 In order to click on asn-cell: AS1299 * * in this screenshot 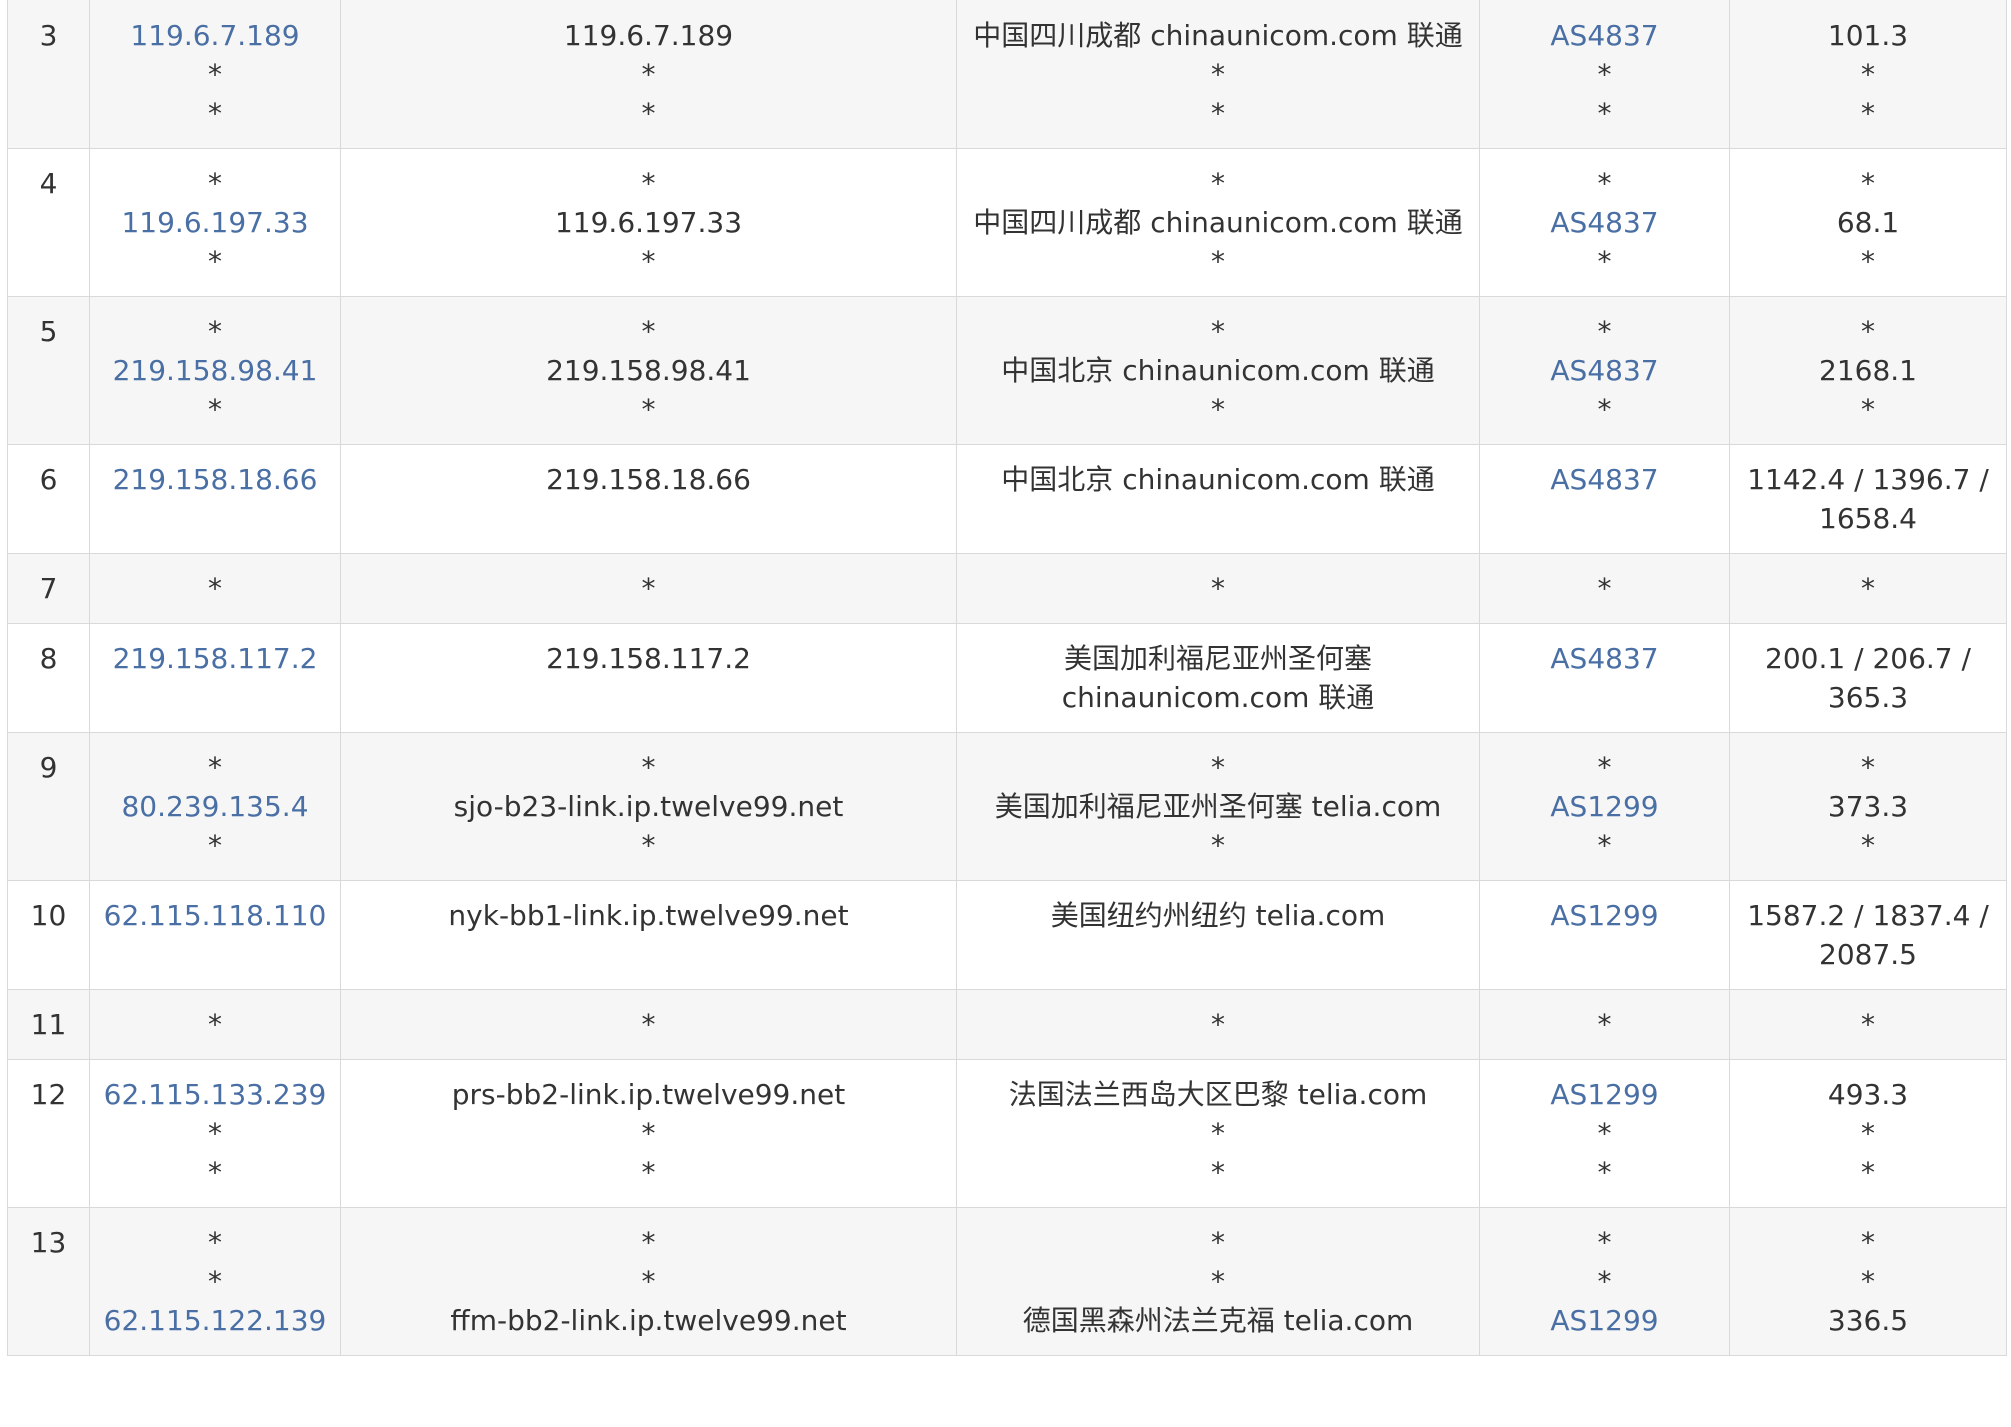, I will do `click(1604, 1133)`.